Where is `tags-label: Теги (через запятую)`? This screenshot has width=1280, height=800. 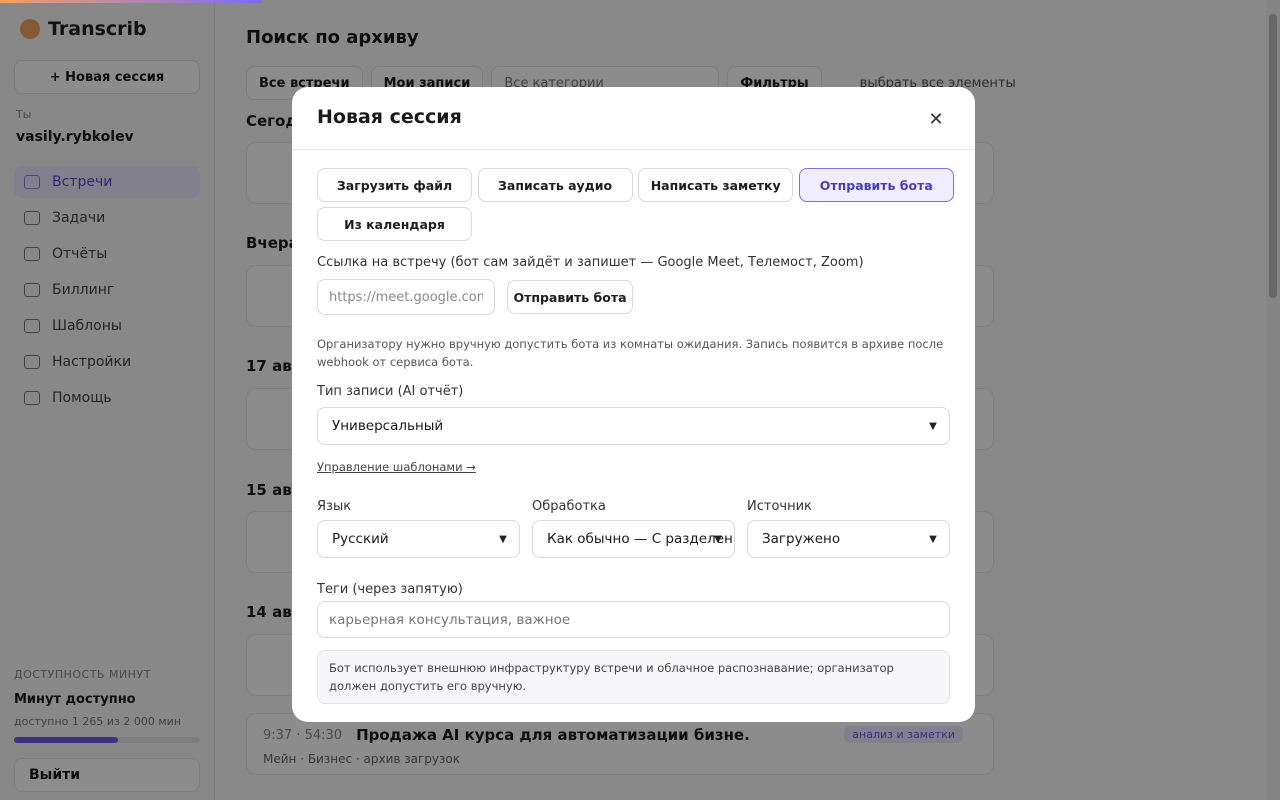 tags-label: Теги (через запятую) is located at coordinates (390, 589).